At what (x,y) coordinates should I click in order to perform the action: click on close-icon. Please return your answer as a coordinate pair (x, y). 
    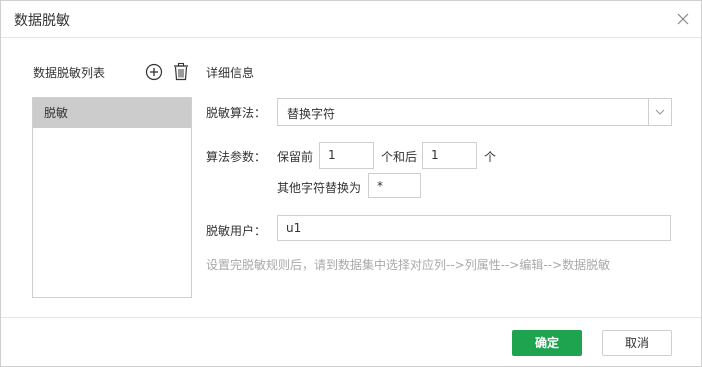
    Looking at the image, I should click on (683, 19).